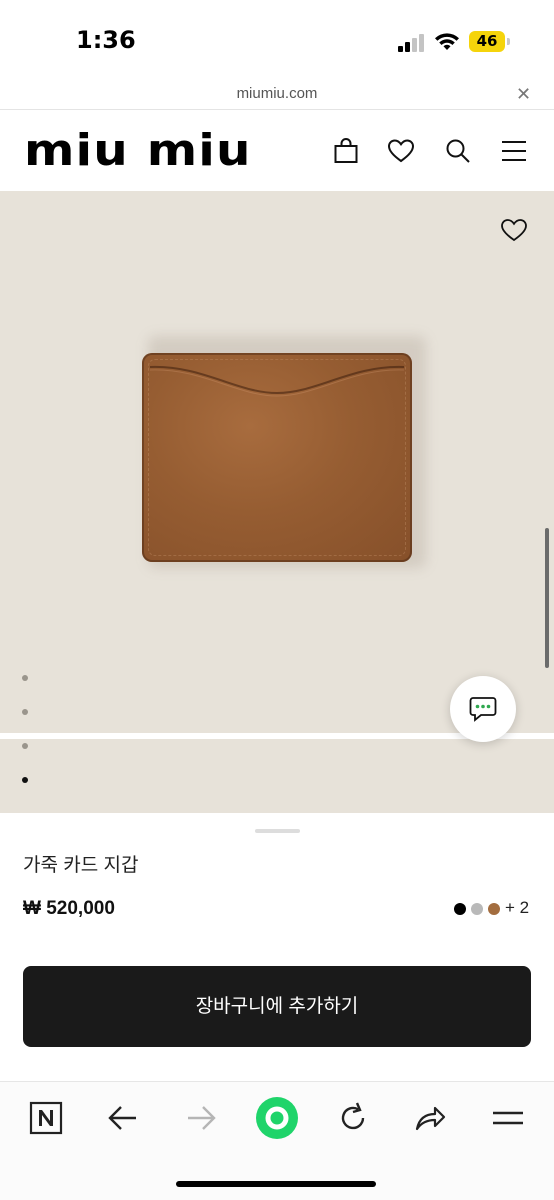  Describe the element at coordinates (277, 457) in the screenshot. I see `product-image-wallet` at that location.